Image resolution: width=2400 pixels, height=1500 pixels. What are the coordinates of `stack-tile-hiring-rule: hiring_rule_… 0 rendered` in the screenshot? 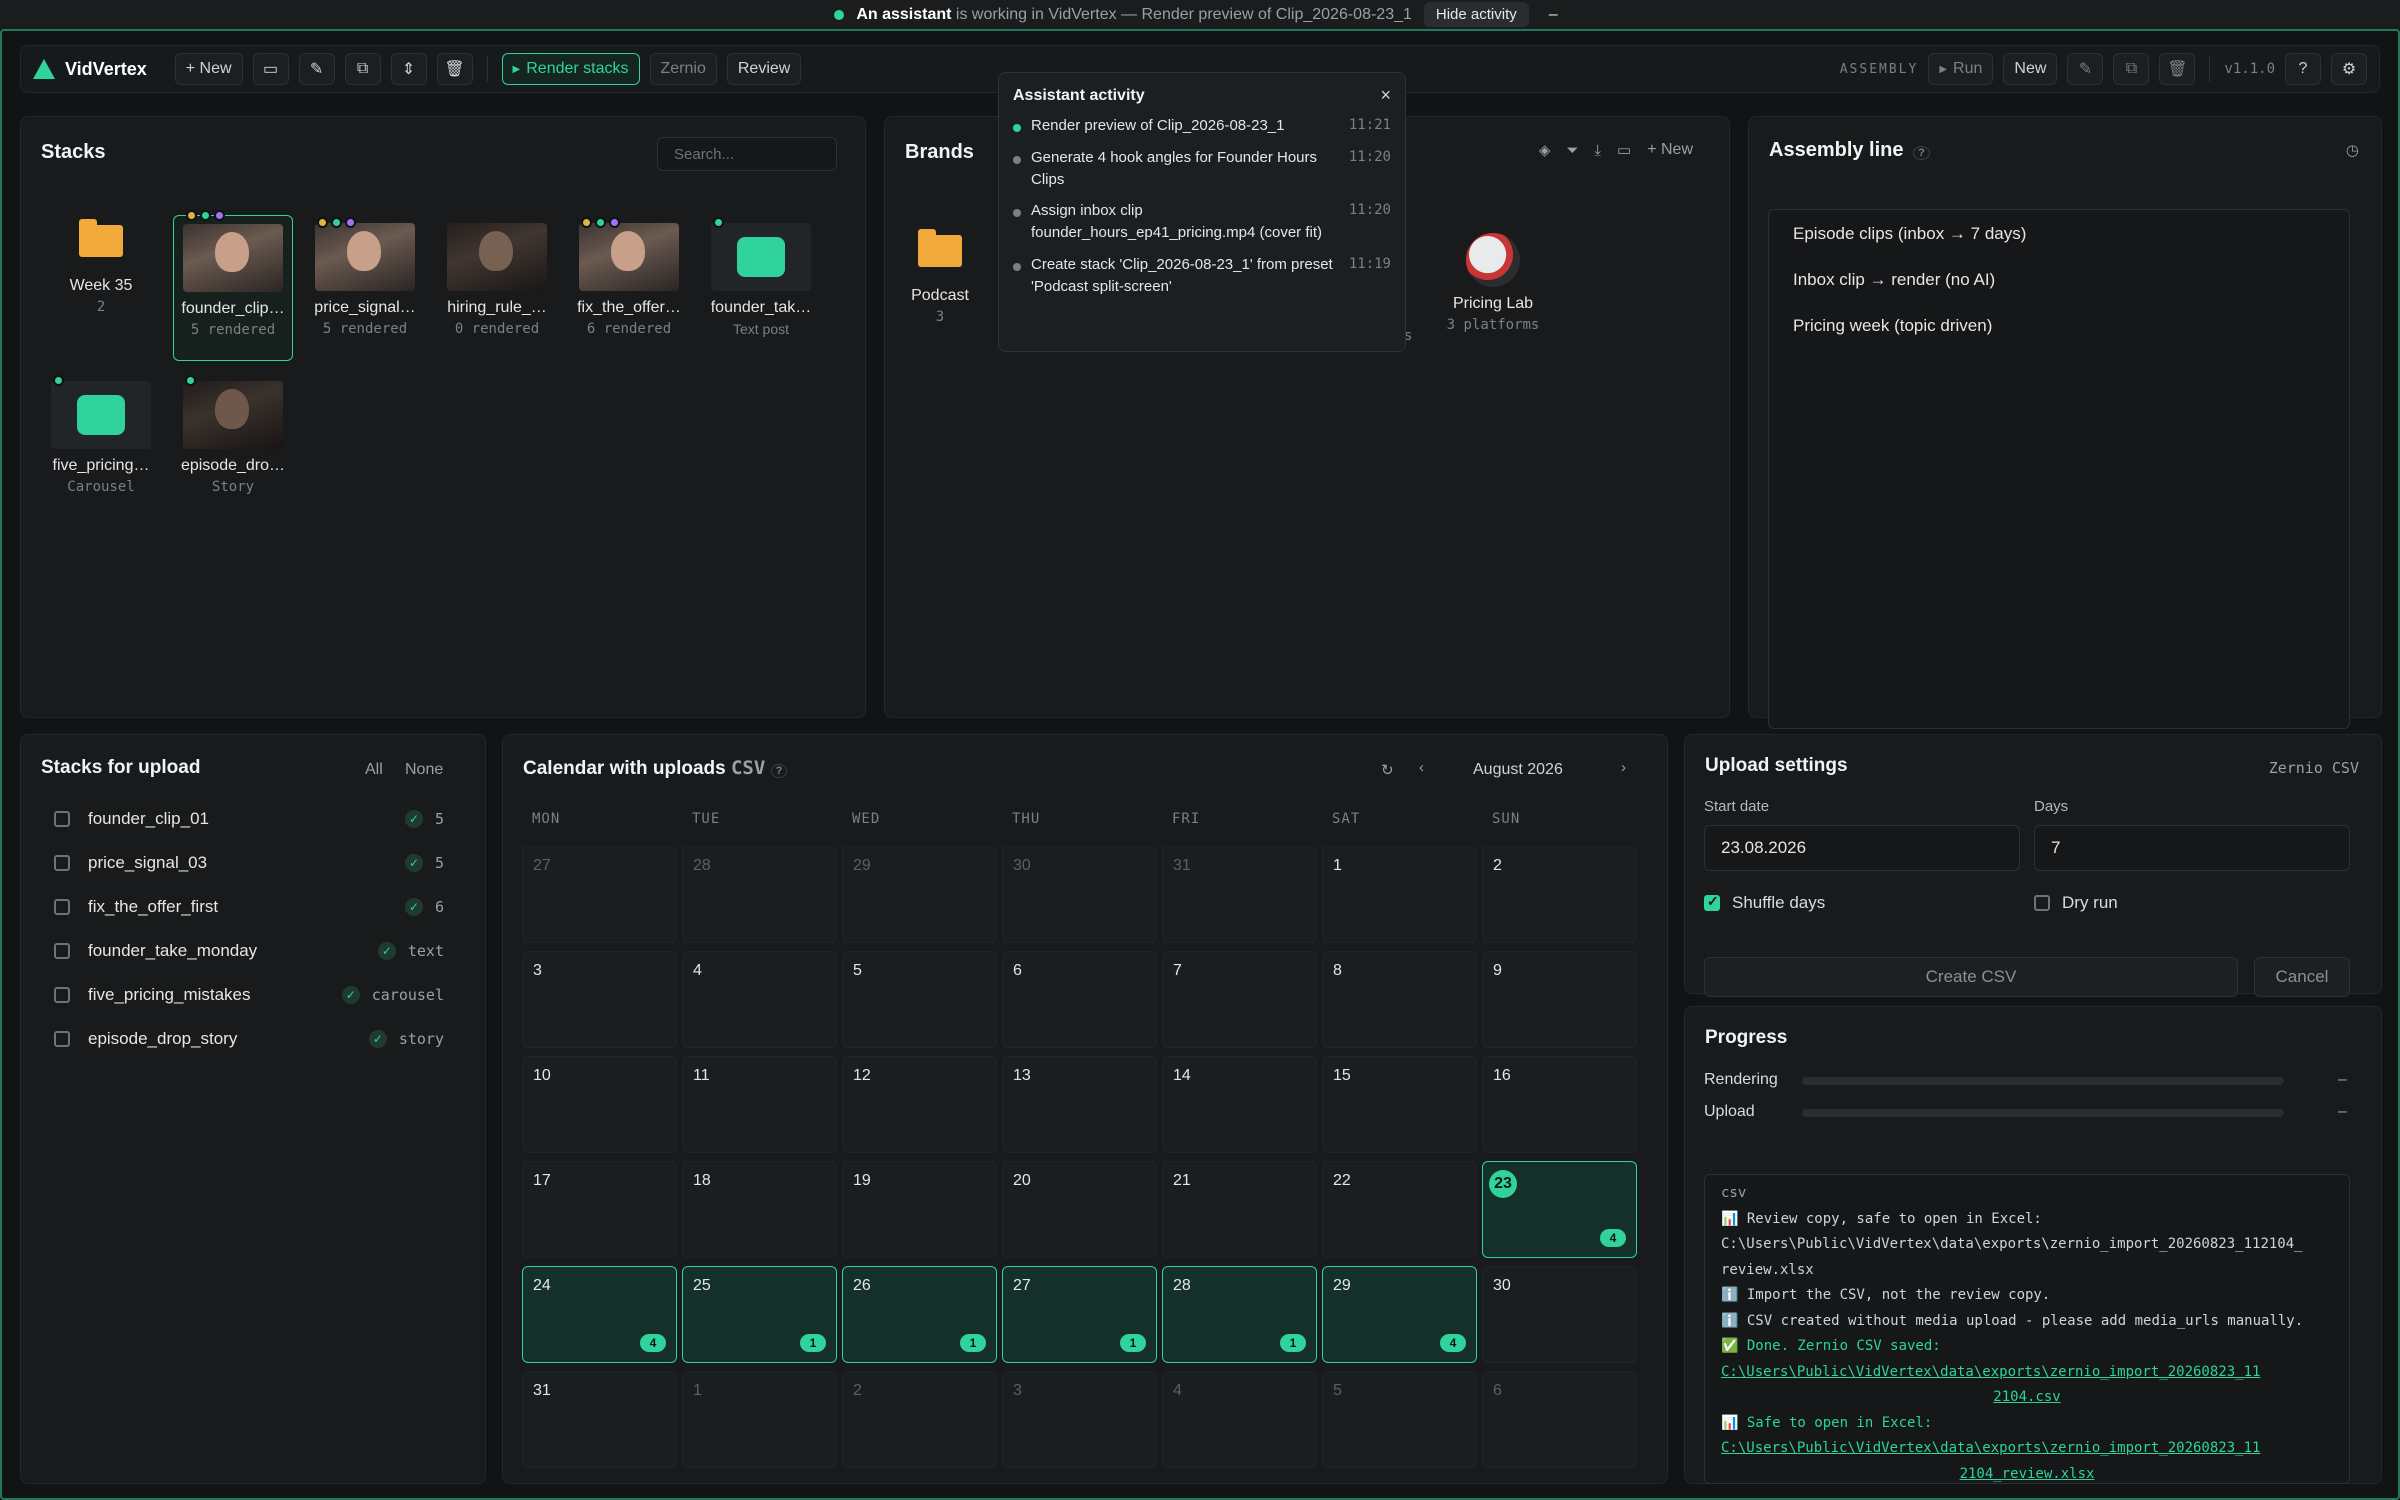 It's located at (497, 280).